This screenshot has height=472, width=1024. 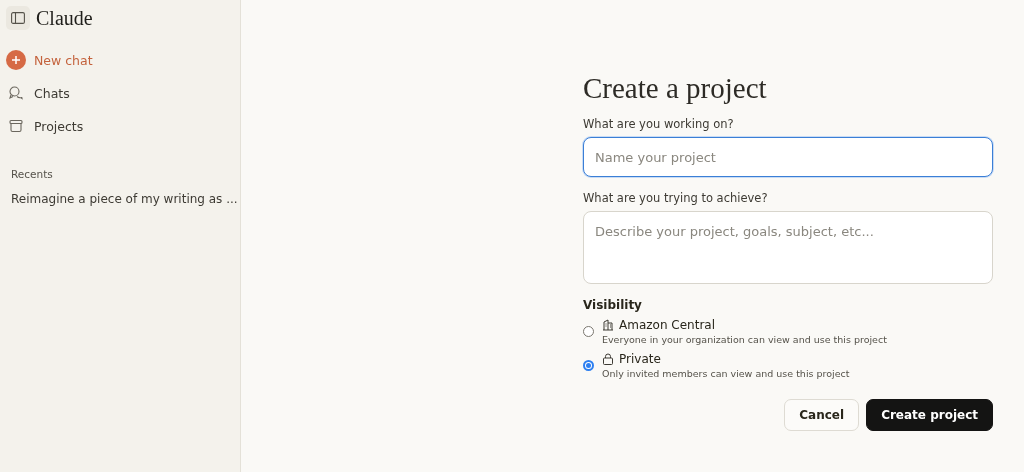 What do you see at coordinates (608, 359) in the screenshot?
I see `lock-icon` at bounding box center [608, 359].